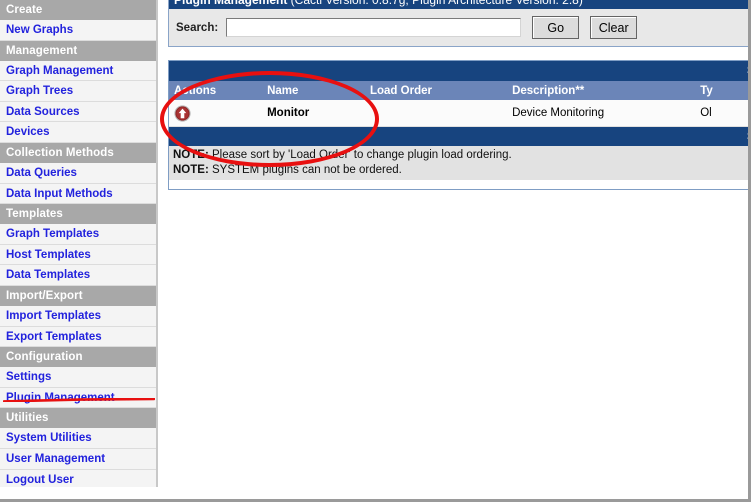 The height and width of the screenshot is (502, 751). I want to click on sidebar-item-data-templates: Data Templates, so click(78, 275).